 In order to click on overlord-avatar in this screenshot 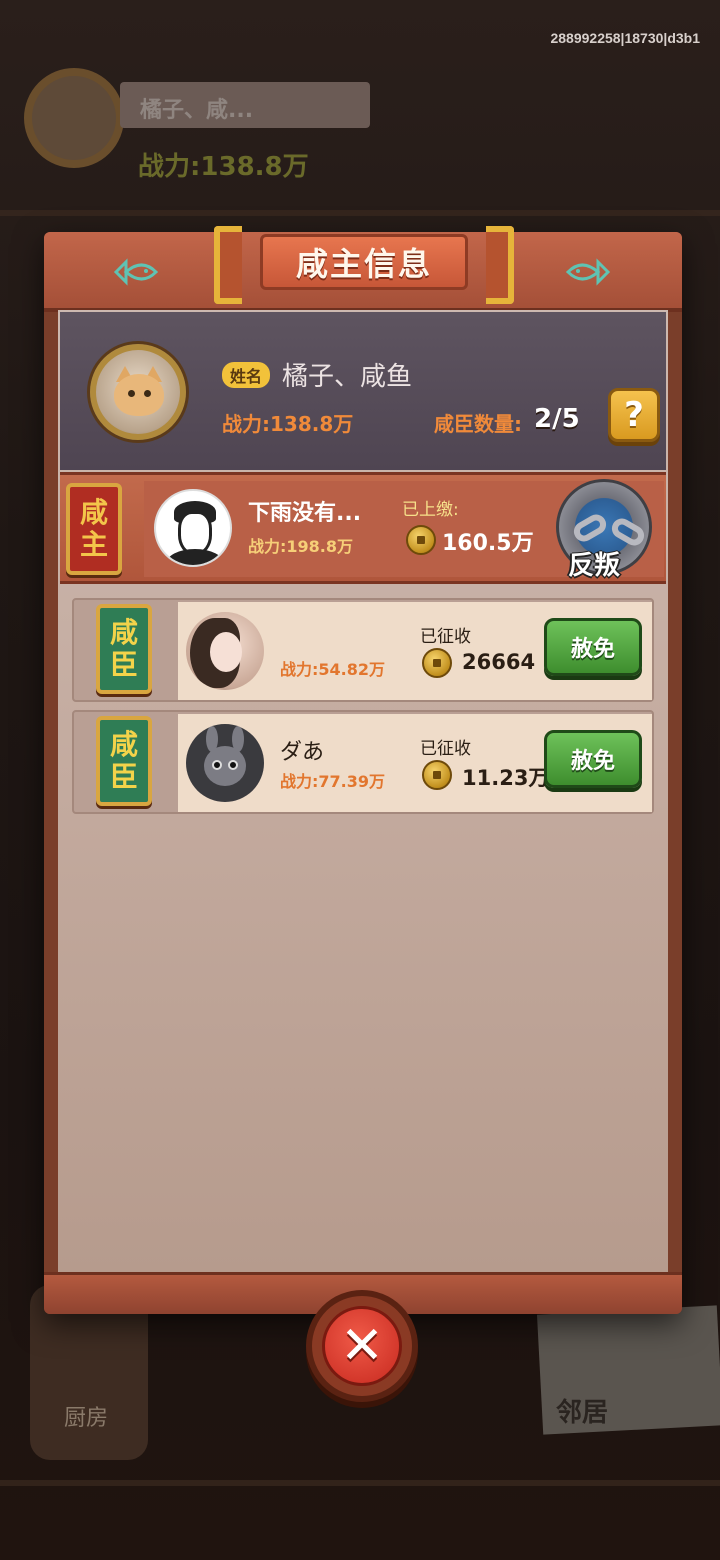, I will do `click(193, 528)`.